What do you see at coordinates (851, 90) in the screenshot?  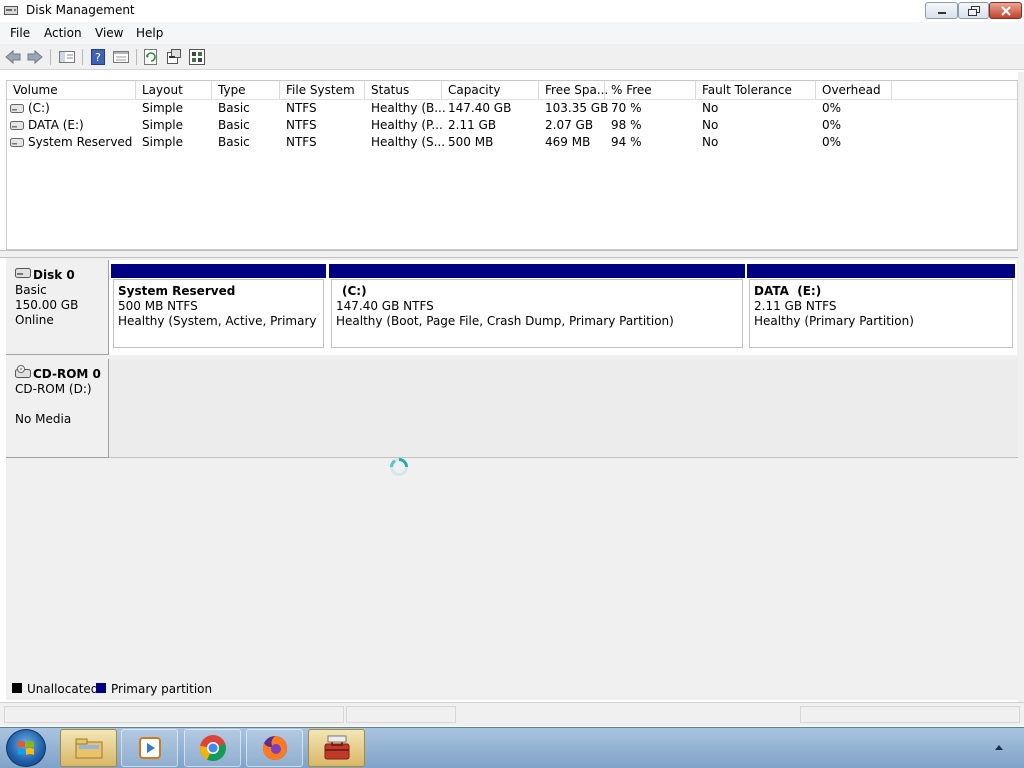 I see `column-header-overhead: Overhead` at bounding box center [851, 90].